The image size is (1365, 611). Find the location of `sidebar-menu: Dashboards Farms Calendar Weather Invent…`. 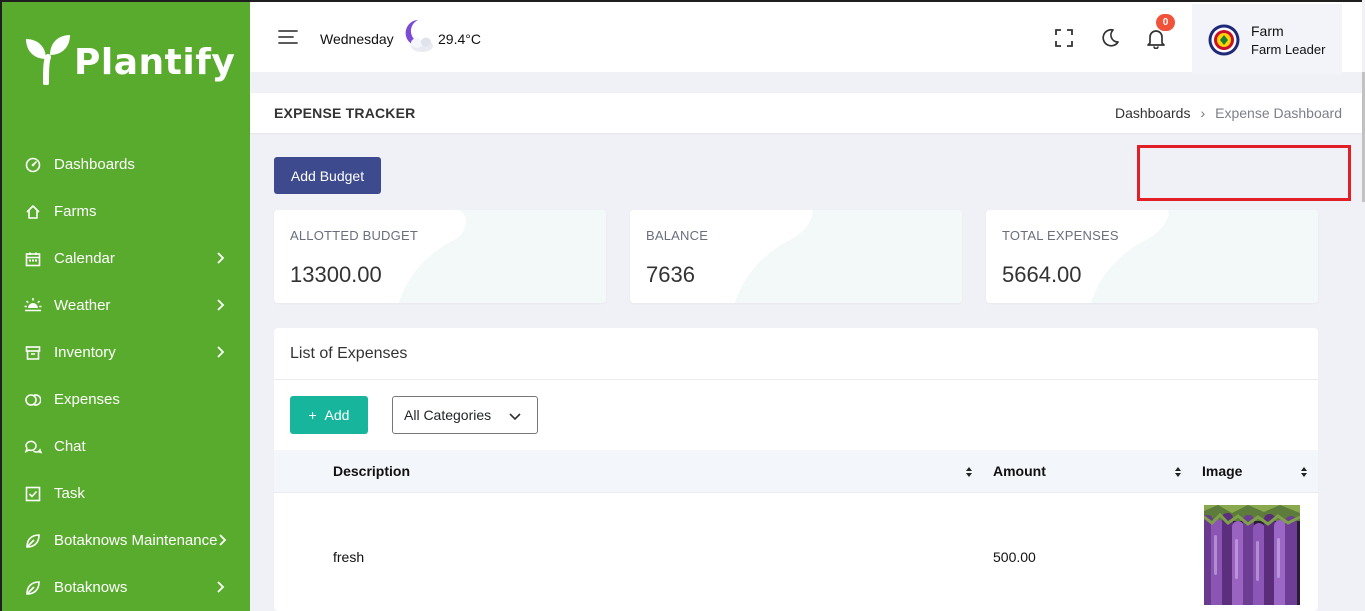

sidebar-menu: Dashboards Farms Calendar Weather Invent… is located at coordinates (126, 376).